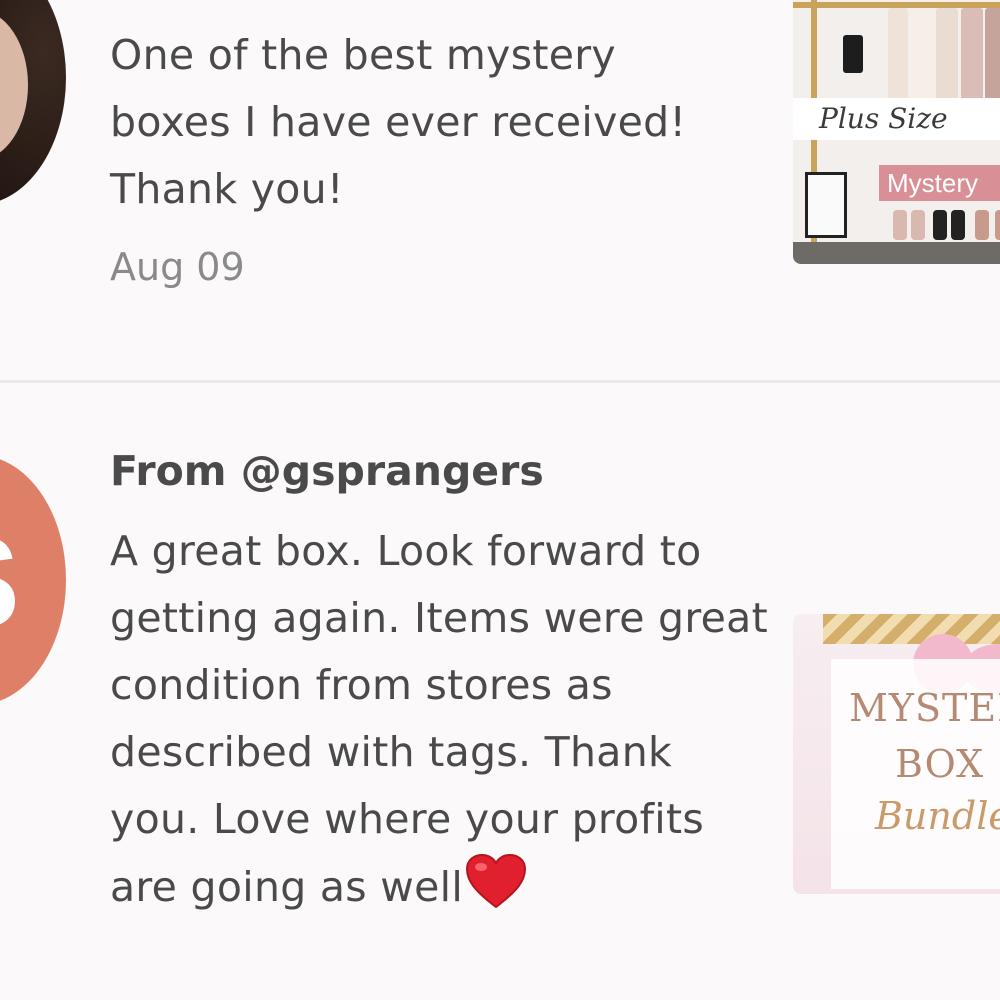 This screenshot has height=1000, width=1000. Describe the element at coordinates (10, 582) in the screenshot. I see `avatar-initial: S` at that location.